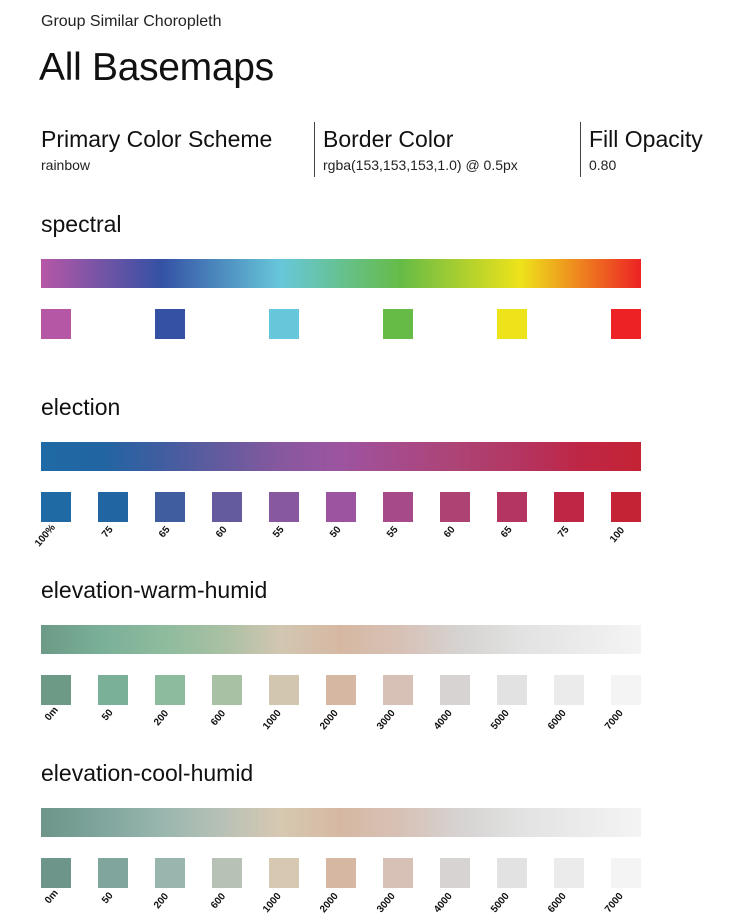 The image size is (732, 922). Describe the element at coordinates (388, 139) in the screenshot. I see `property-label: Border Color` at that location.